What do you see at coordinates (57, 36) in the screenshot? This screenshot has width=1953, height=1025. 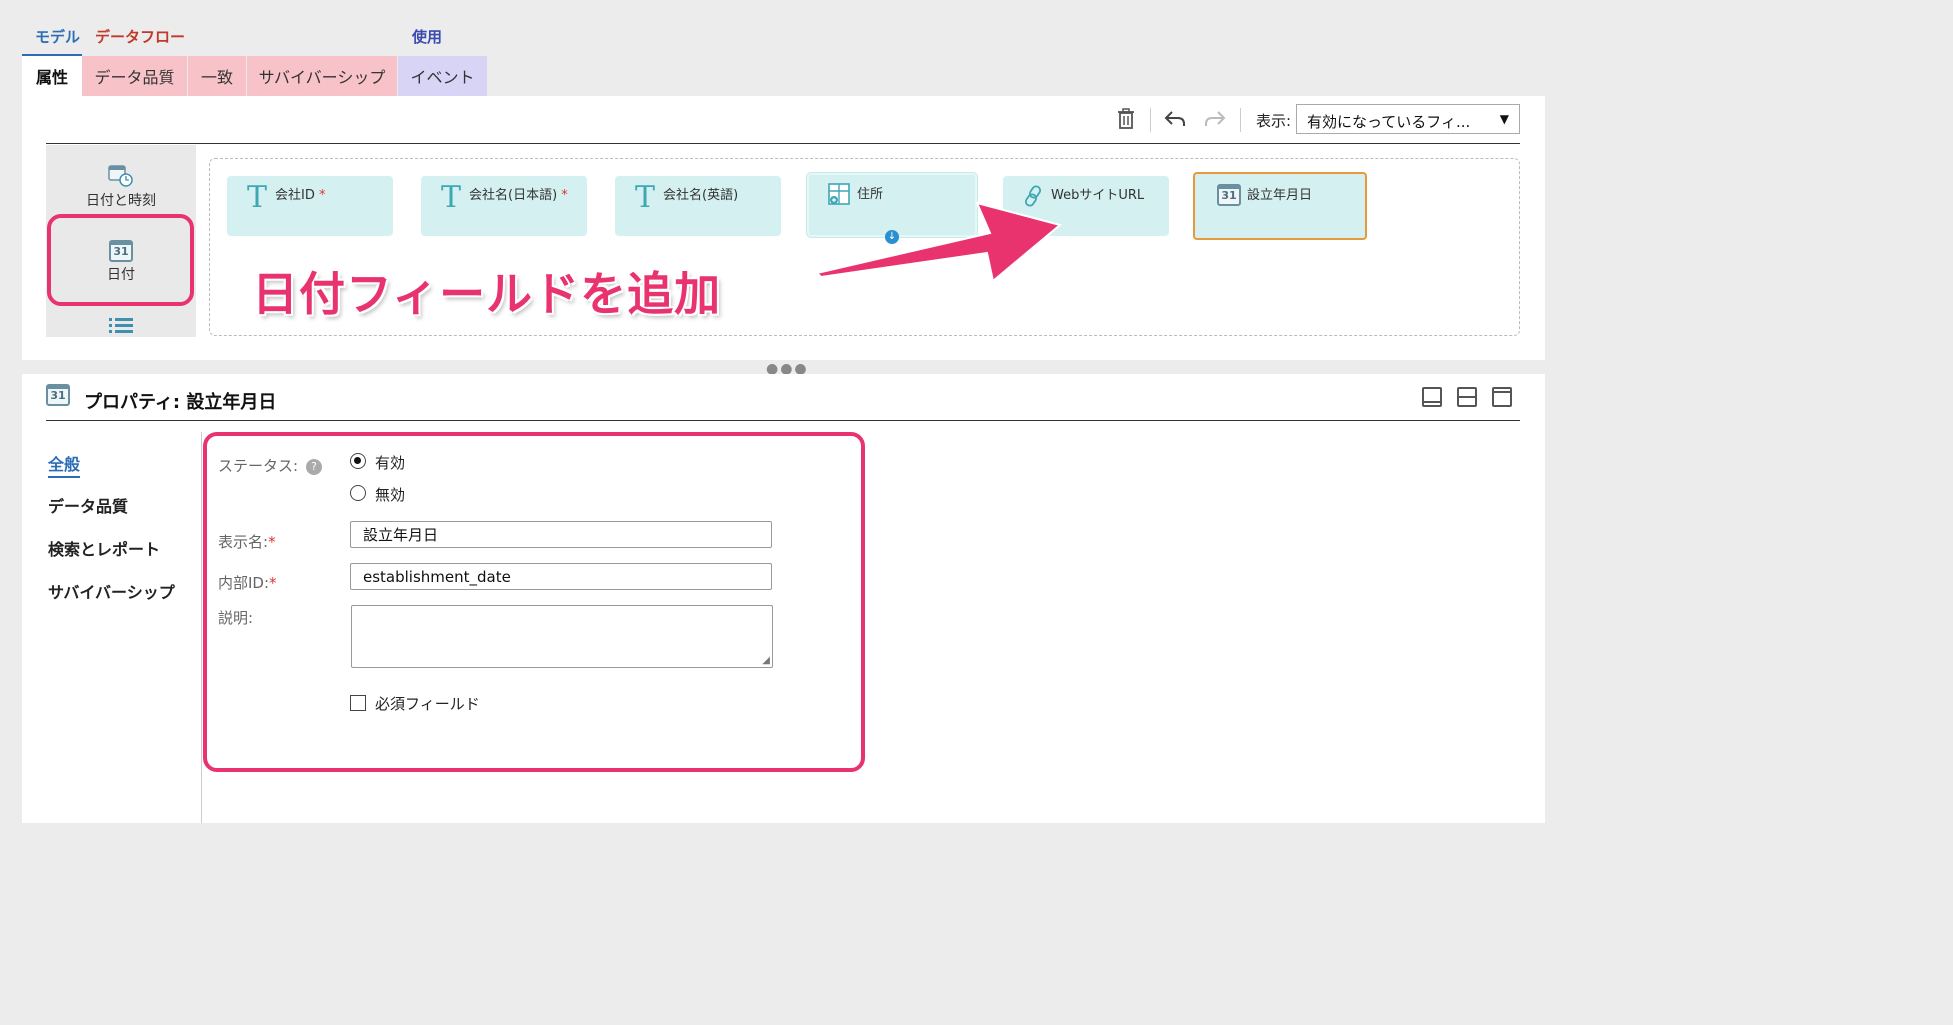 I see `category-model: モデル` at bounding box center [57, 36].